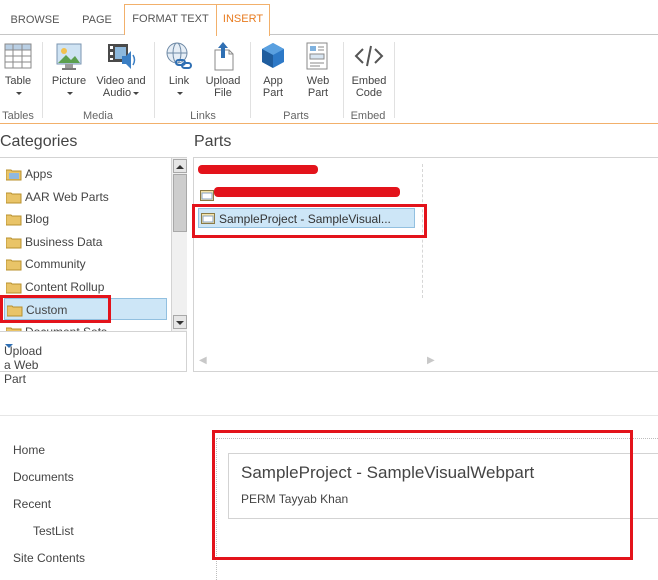 This screenshot has height=580, width=658. Describe the element at coordinates (318, 81) in the screenshot. I see `web-part-label-line1: Web` at that location.